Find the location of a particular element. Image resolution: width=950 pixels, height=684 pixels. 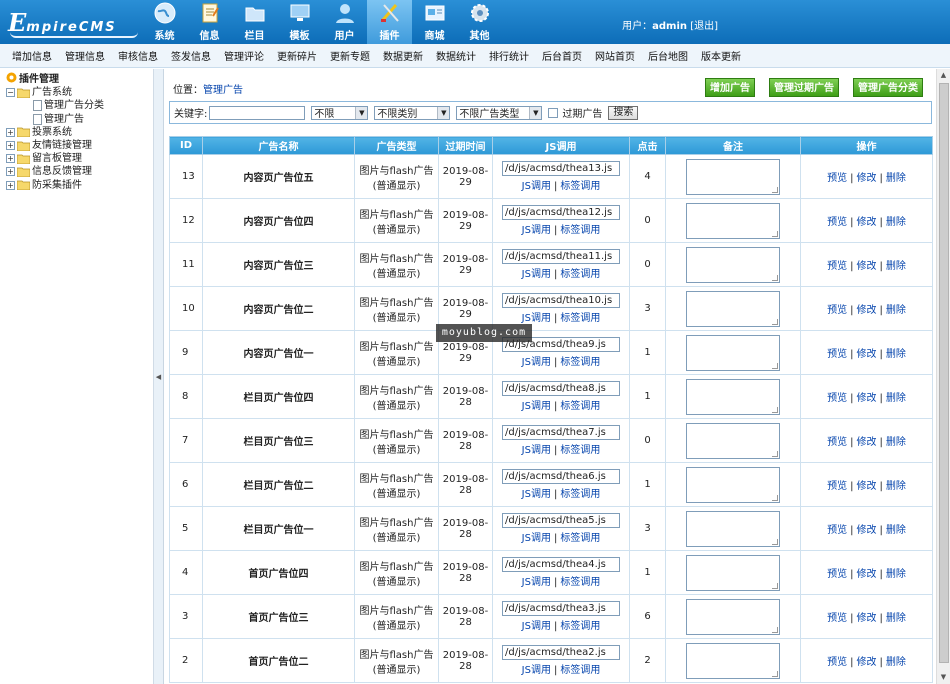

menubar-item: 数据更新 is located at coordinates (403, 55).